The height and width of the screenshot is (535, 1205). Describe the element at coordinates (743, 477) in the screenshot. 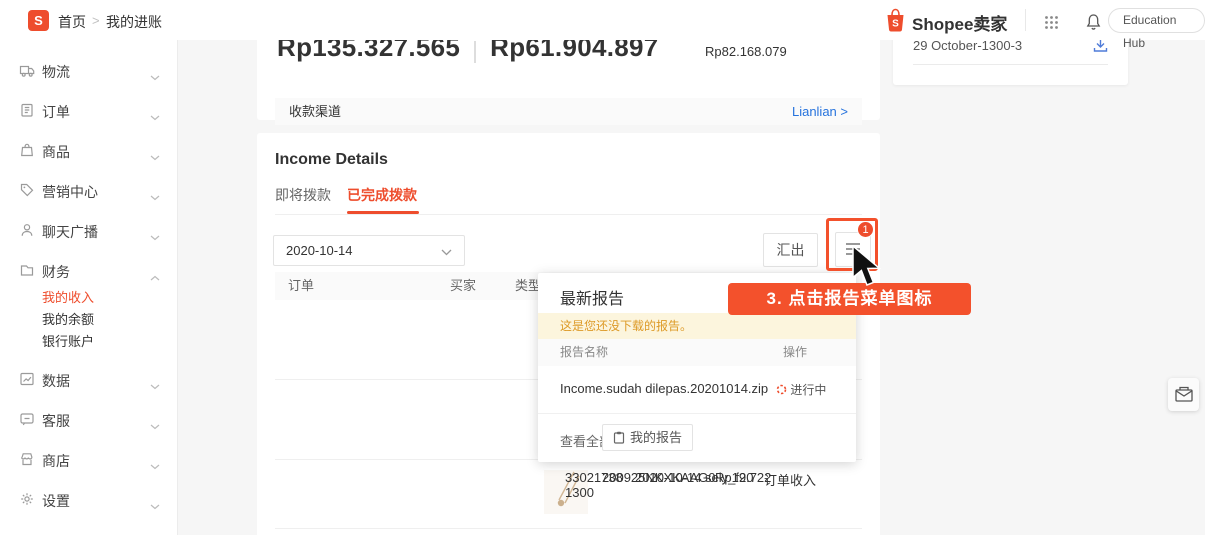

I see `payout-amount: Rp19.722` at that location.